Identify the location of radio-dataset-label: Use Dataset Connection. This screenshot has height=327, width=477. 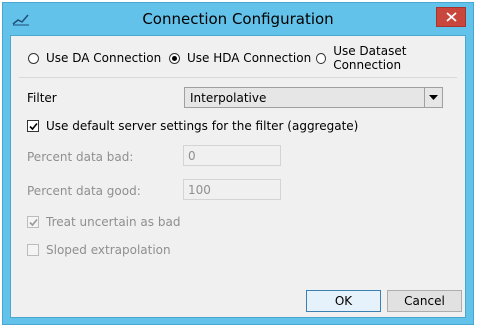
(370, 58).